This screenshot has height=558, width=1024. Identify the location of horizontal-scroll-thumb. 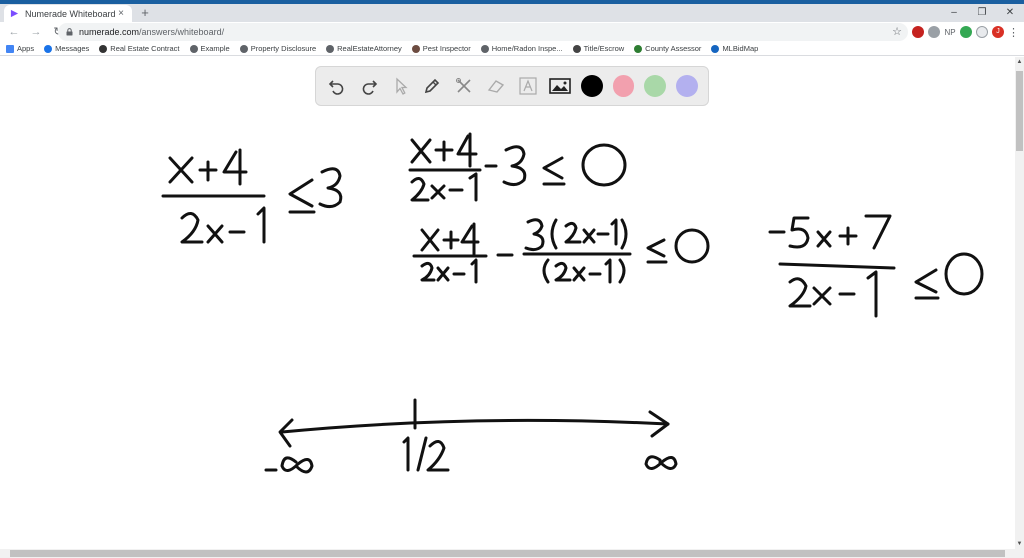
(507, 553).